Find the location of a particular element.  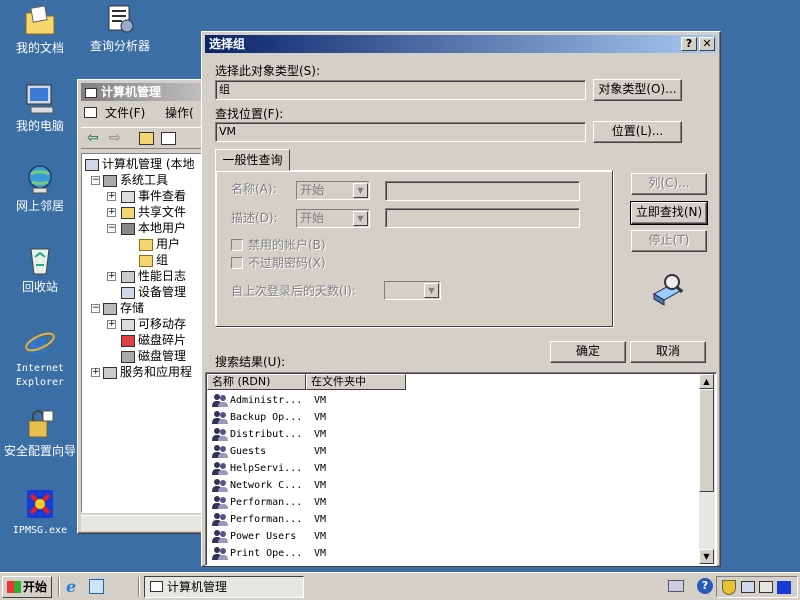

tree-item-root: 计算机管理 (本地 is located at coordinates (140, 164).